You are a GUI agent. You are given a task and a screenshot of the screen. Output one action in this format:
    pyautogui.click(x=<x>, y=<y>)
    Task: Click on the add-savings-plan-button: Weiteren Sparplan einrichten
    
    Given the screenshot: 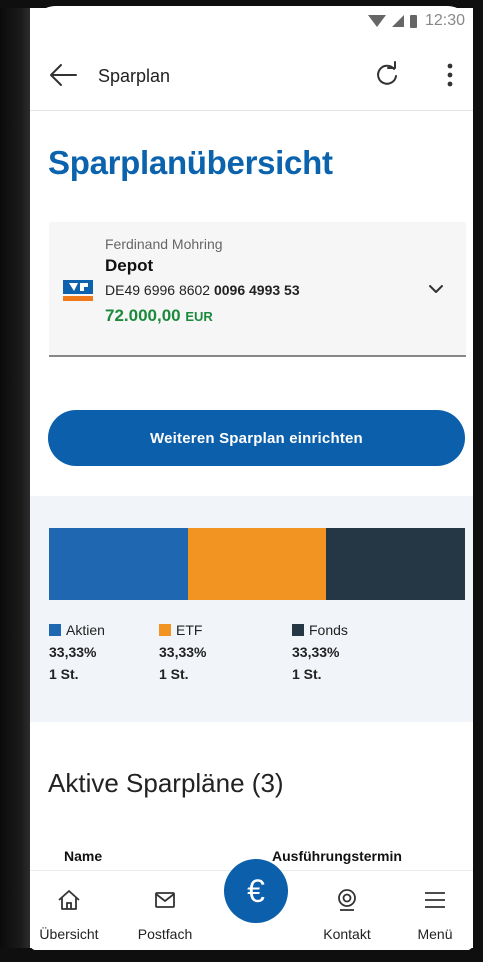 What is the action you would take?
    pyautogui.click(x=256, y=438)
    